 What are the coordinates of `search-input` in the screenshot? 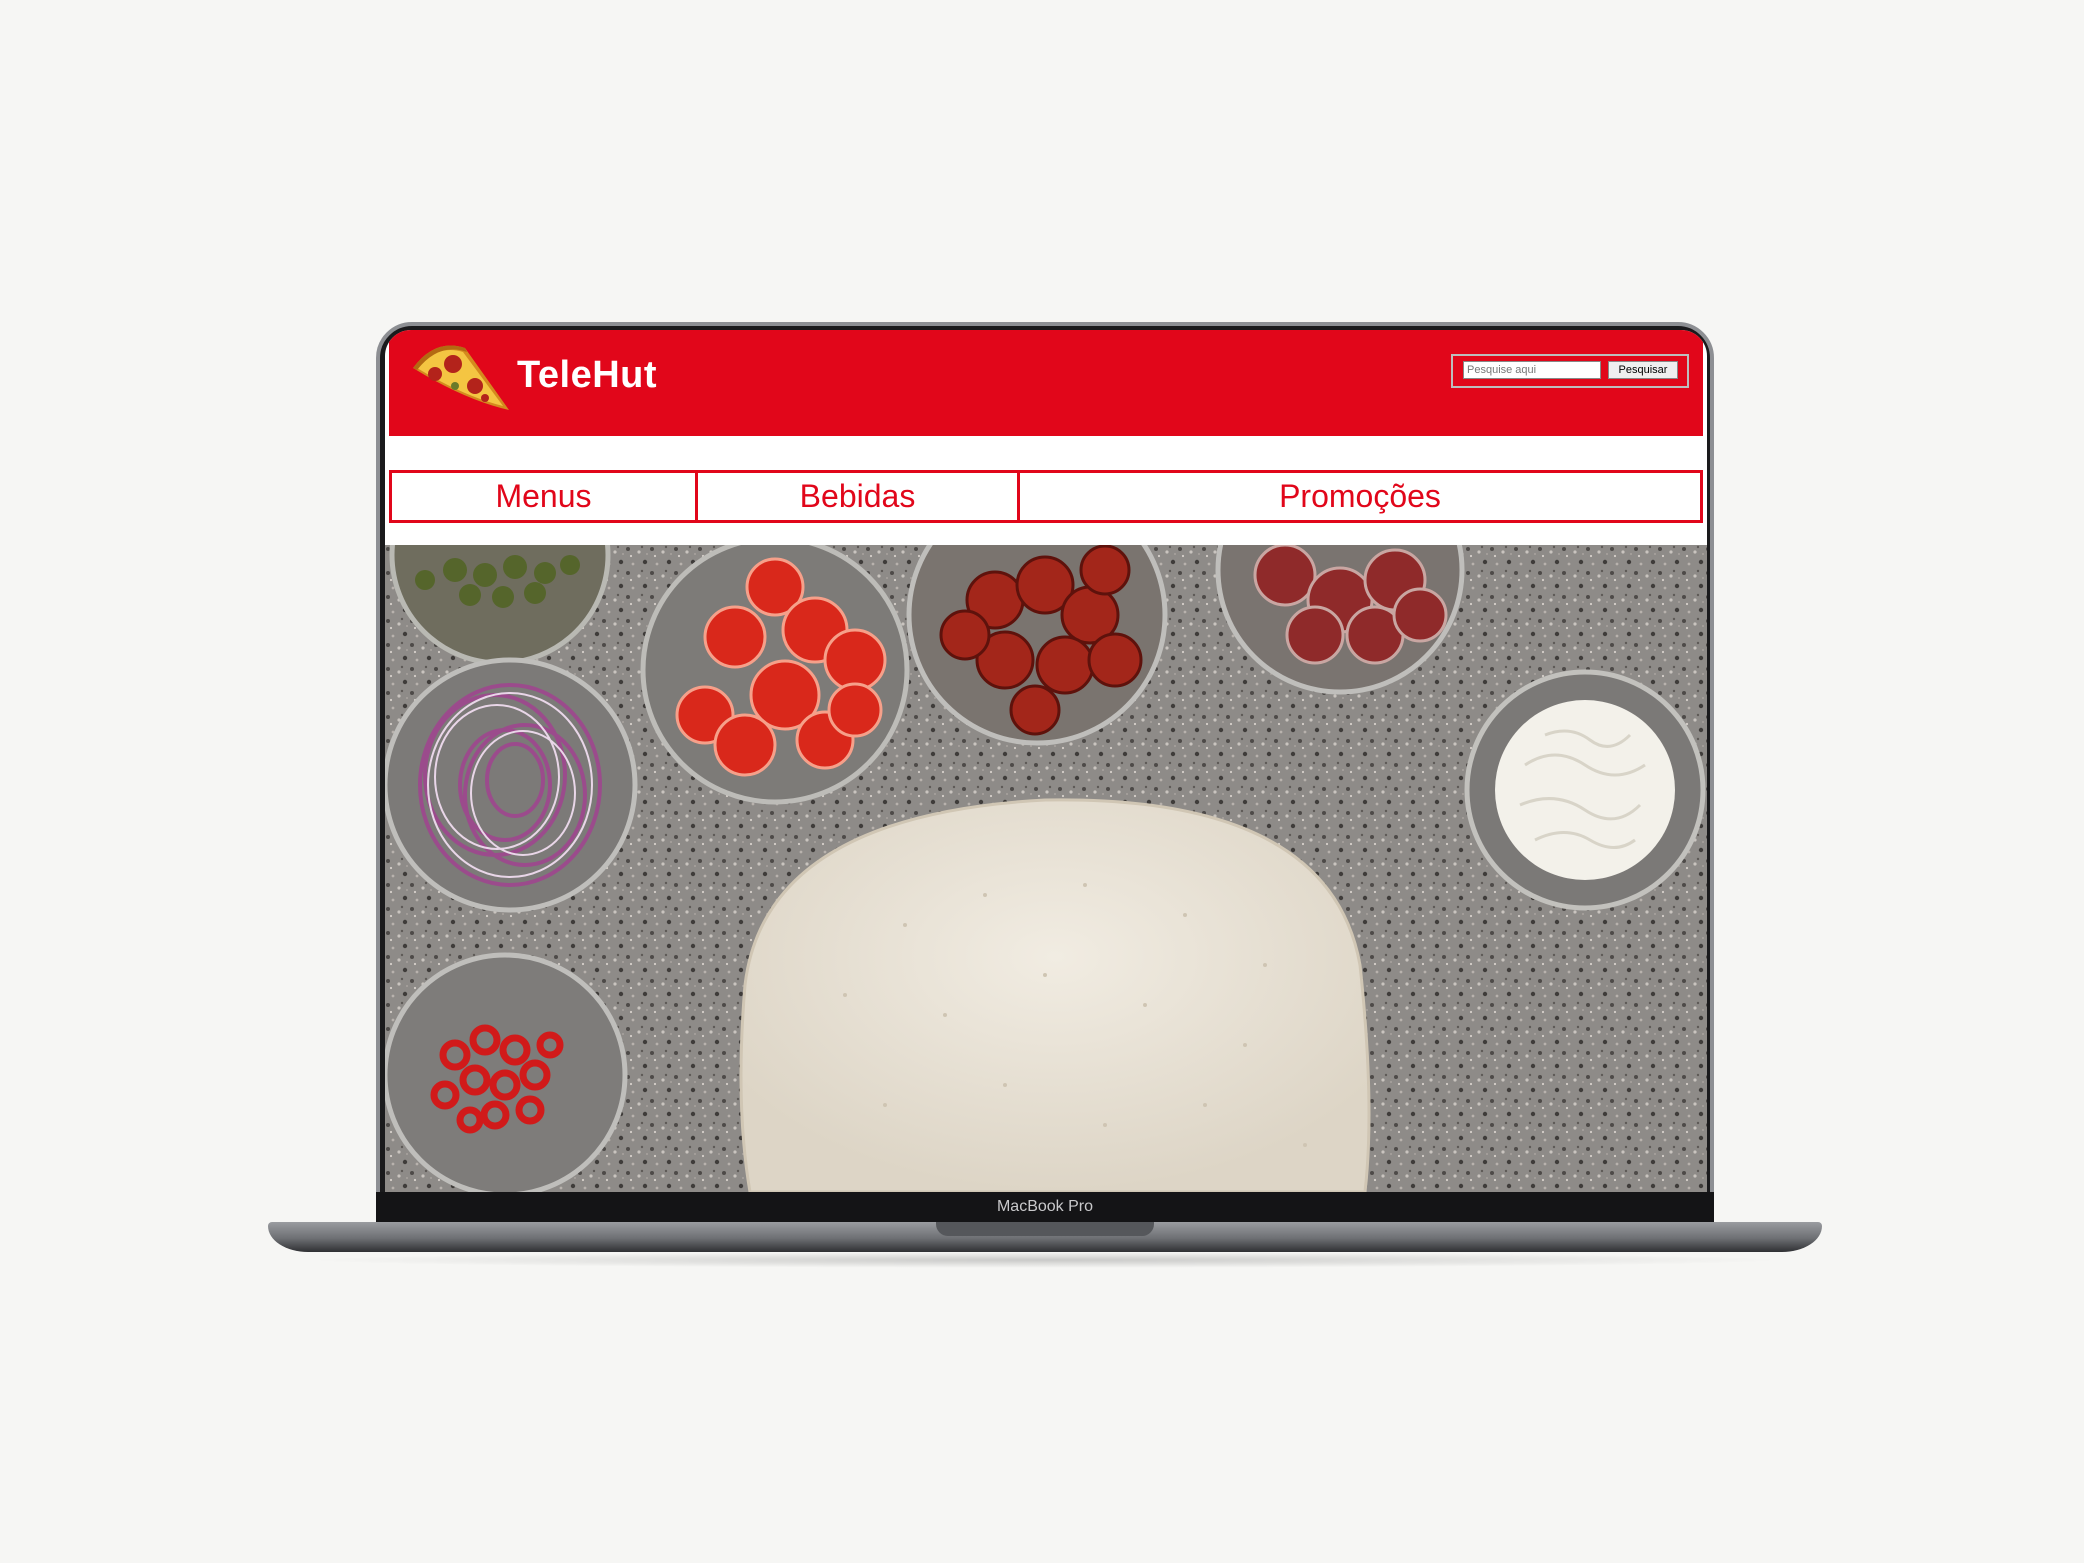 It's located at (1532, 370).